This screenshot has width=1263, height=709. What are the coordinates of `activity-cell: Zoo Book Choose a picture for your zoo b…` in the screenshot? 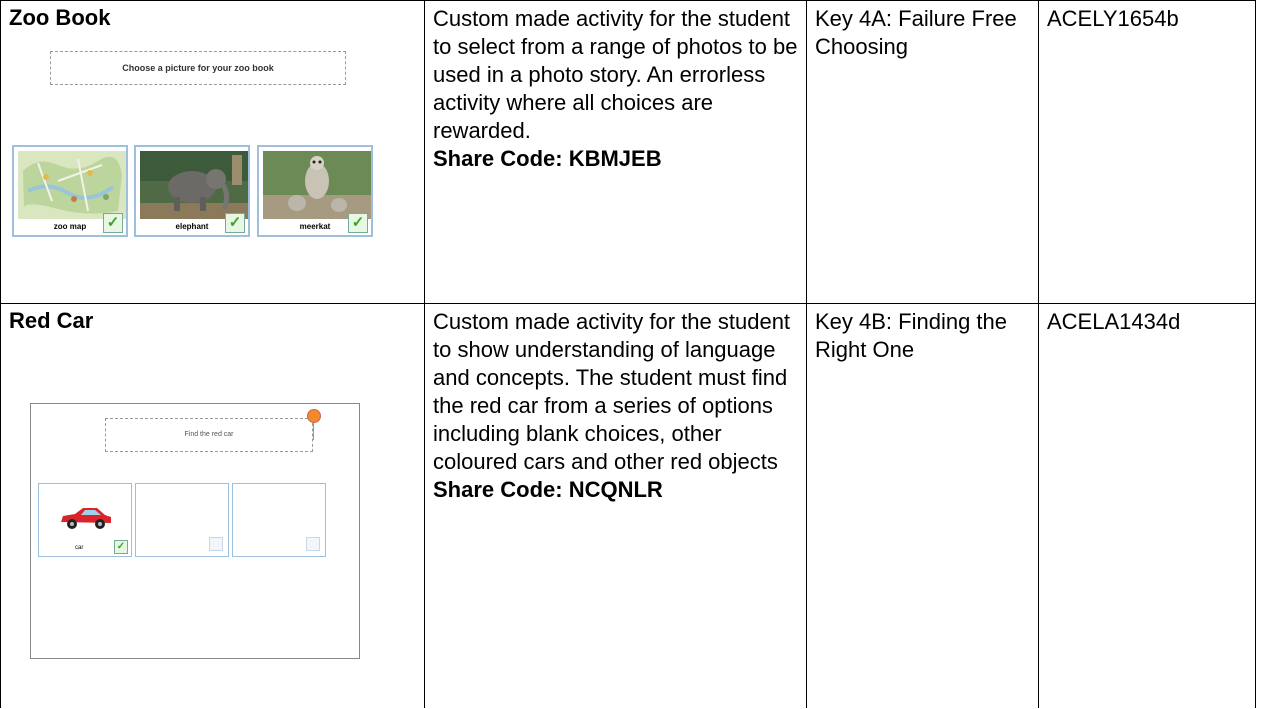 It's located at (212, 152).